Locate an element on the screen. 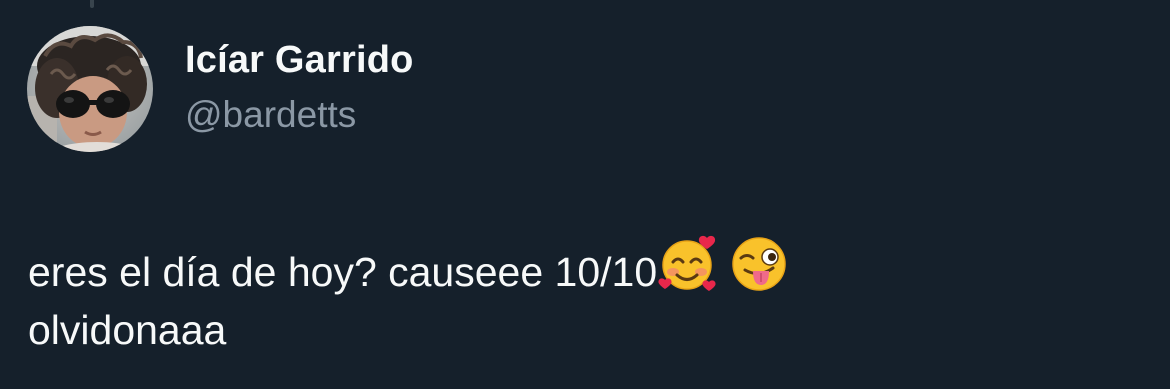  tweet-text-content-1: eres el día de hoy? causeee 10/10 is located at coordinates (343, 272).